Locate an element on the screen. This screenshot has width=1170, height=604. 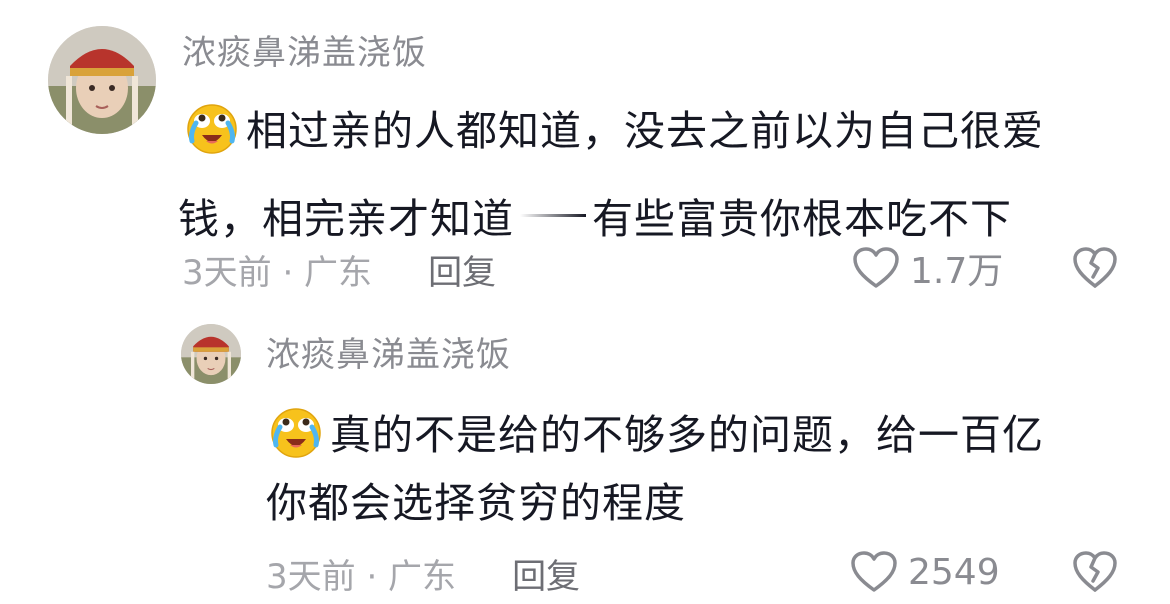
like-button: 2549 is located at coordinates (925, 572).